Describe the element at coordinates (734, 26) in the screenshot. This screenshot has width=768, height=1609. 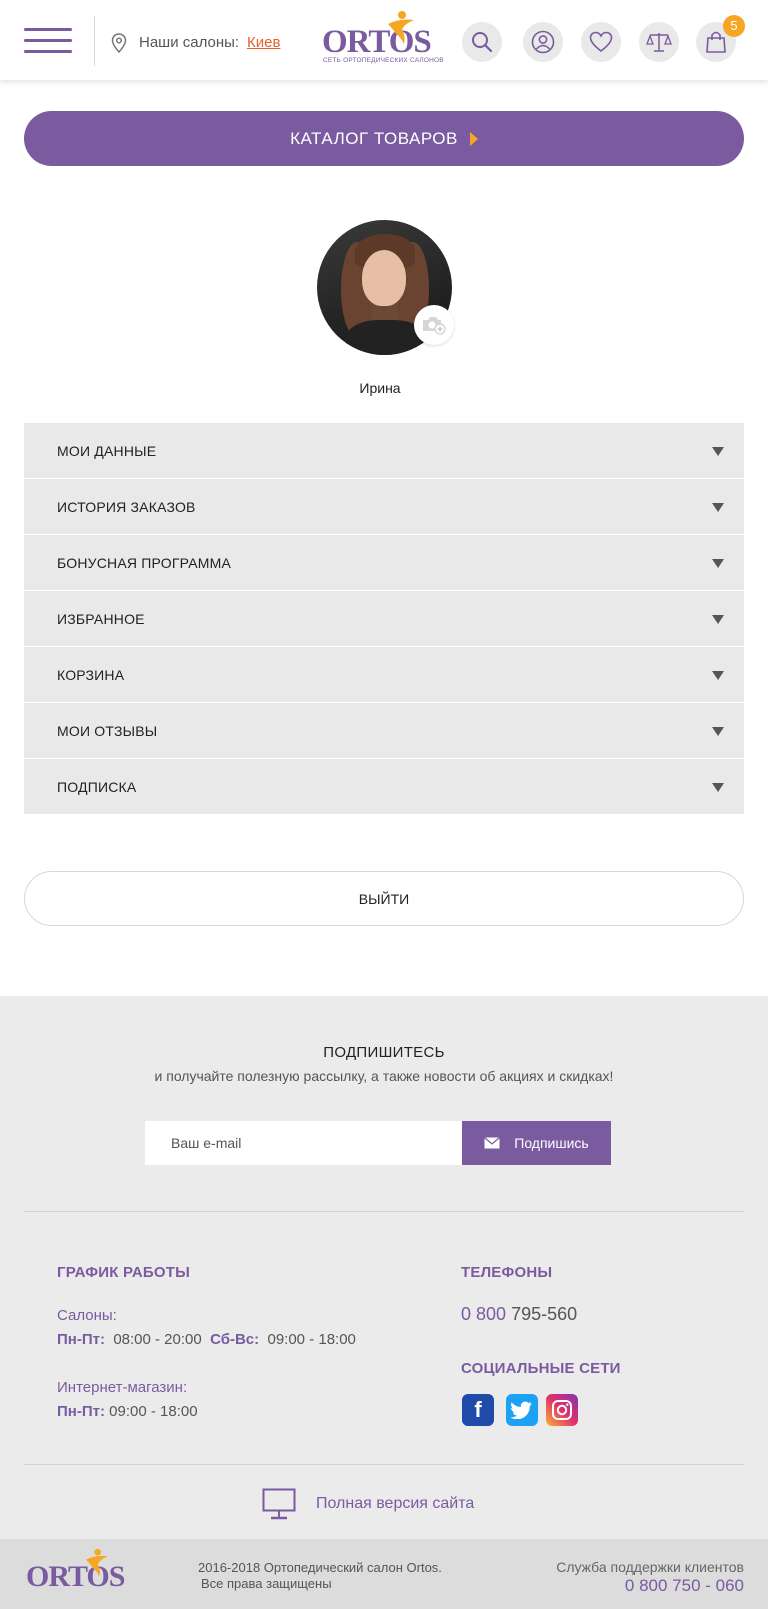
I see `cart-count-badge: 5` at that location.